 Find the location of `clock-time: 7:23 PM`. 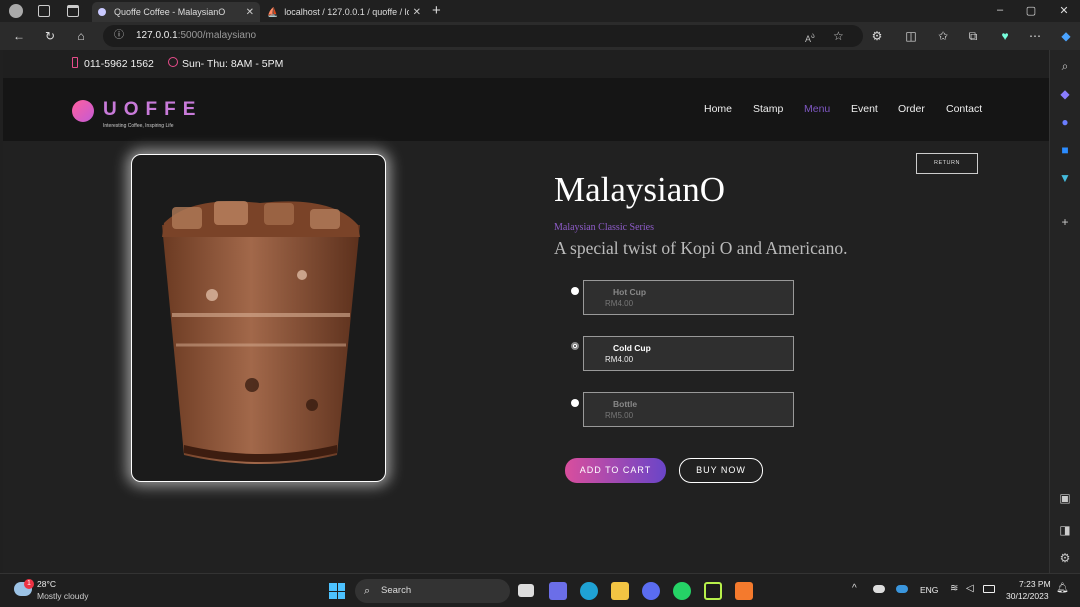

clock-time: 7:23 PM is located at coordinates (1035, 584).